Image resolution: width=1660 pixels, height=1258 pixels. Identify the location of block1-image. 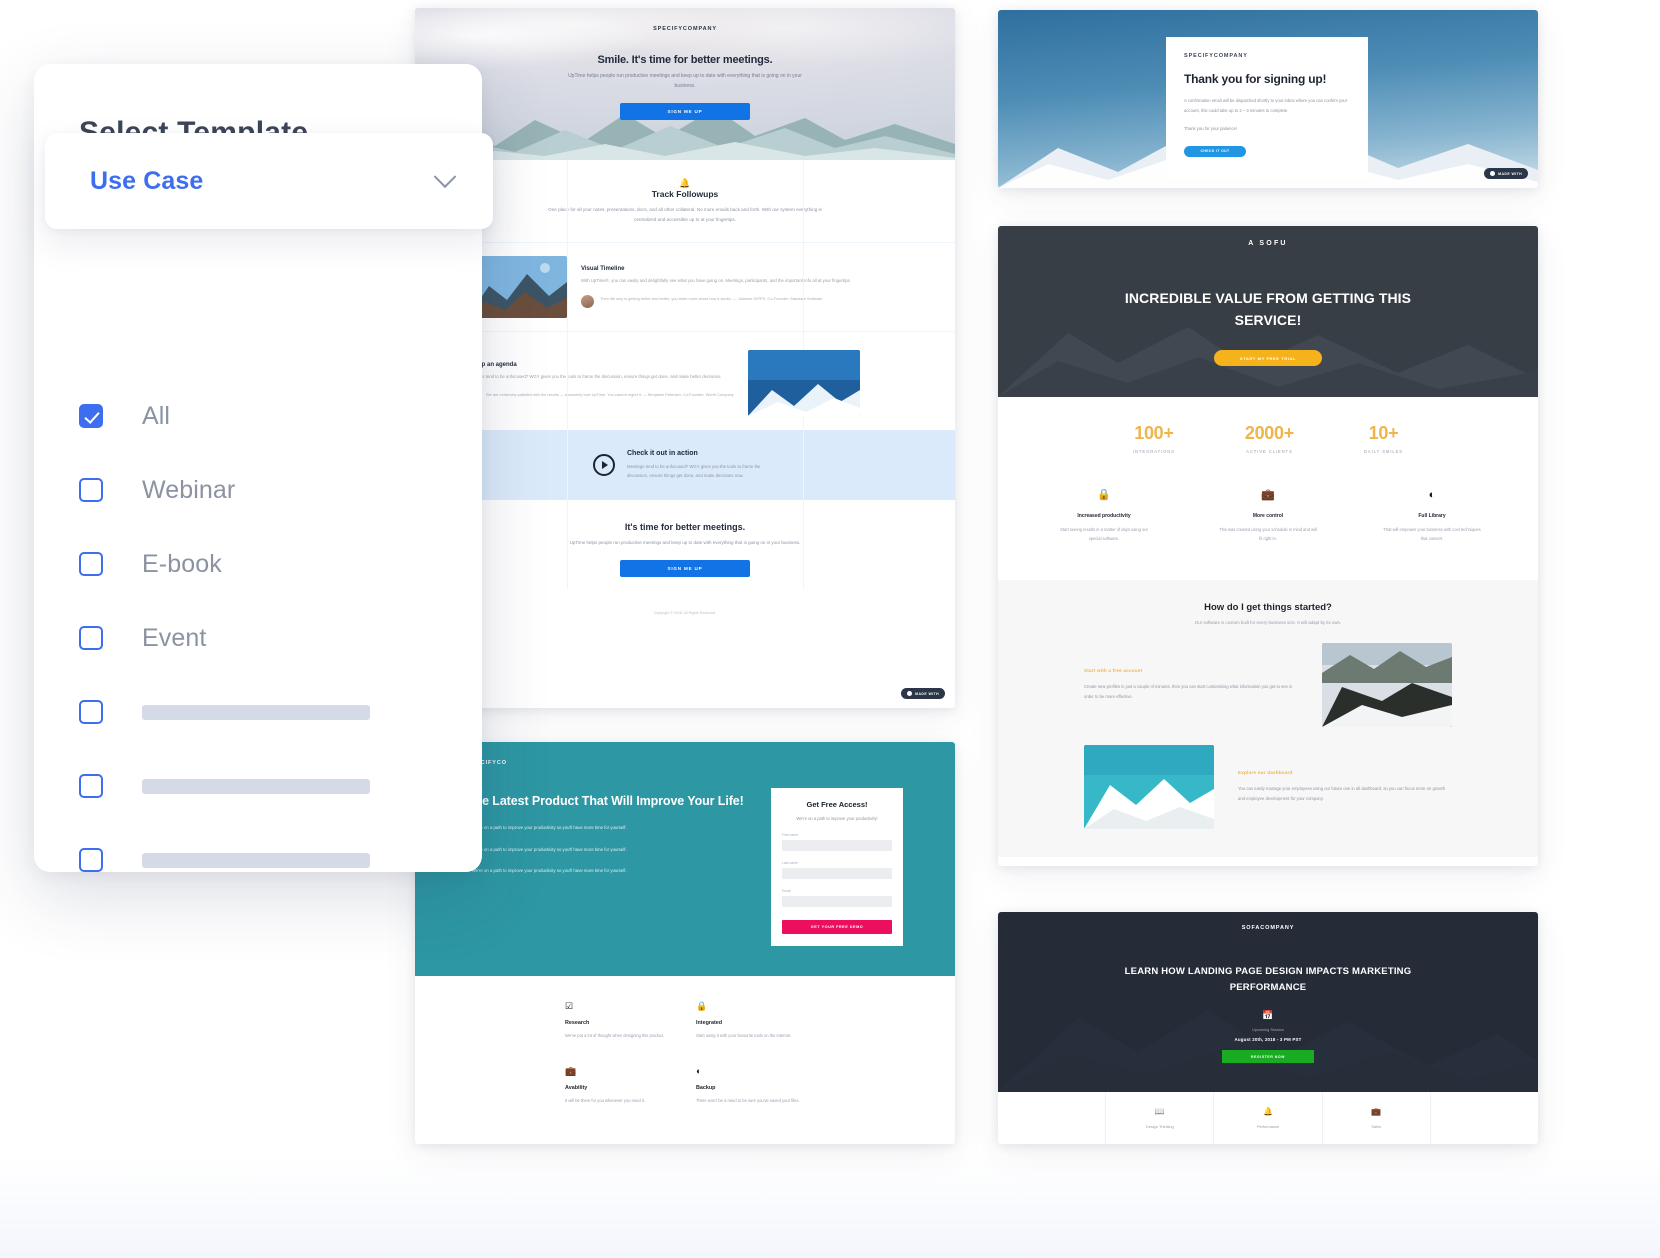
(1387, 684).